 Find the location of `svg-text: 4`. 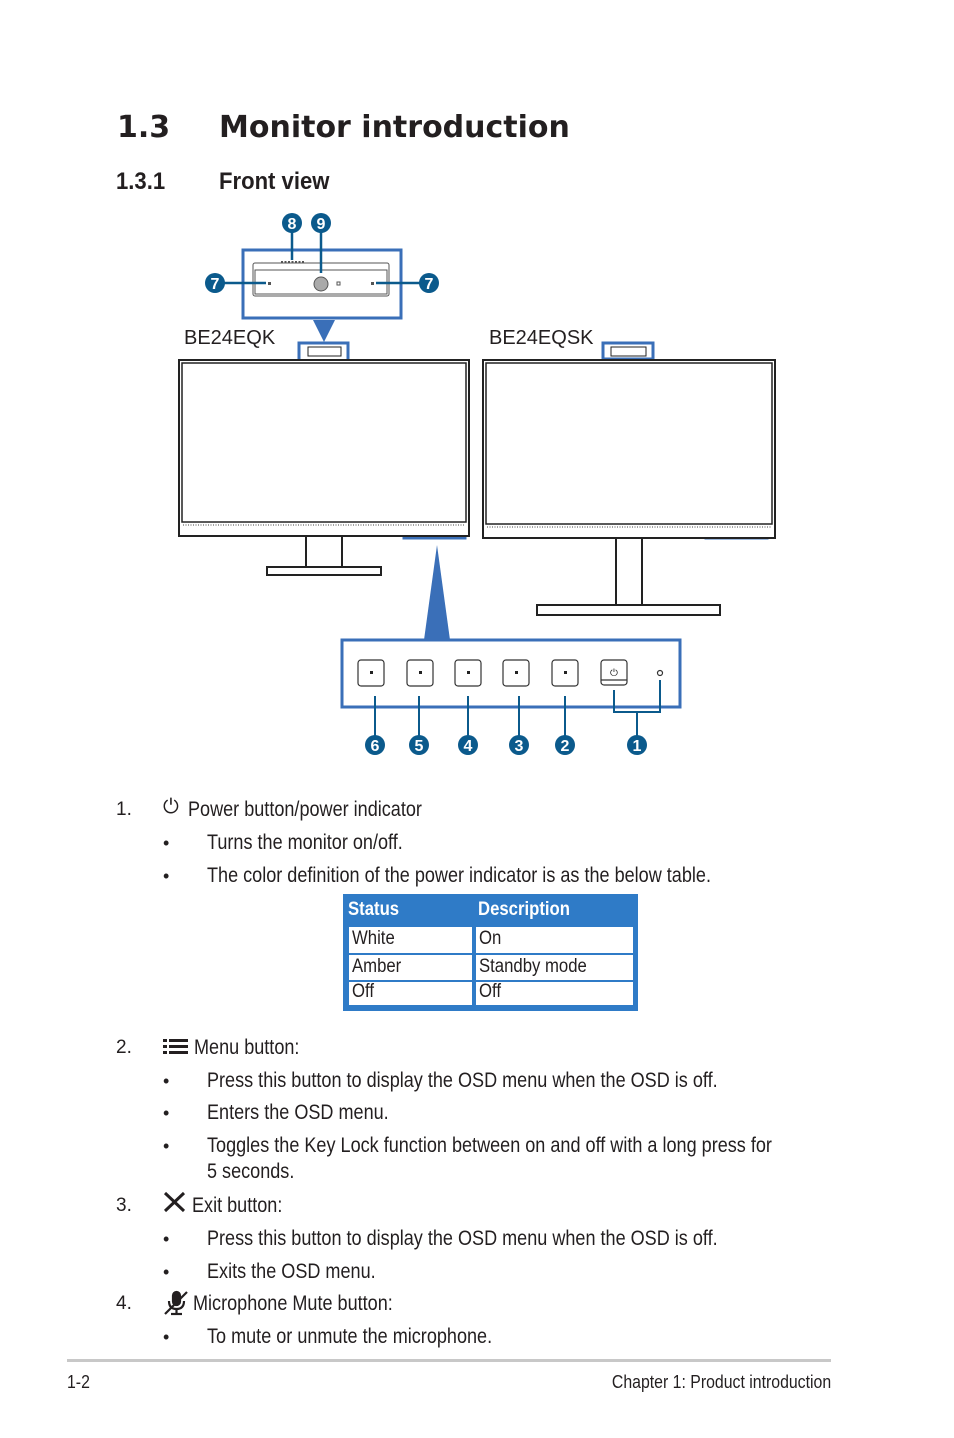

svg-text: 4 is located at coordinates (468, 746).